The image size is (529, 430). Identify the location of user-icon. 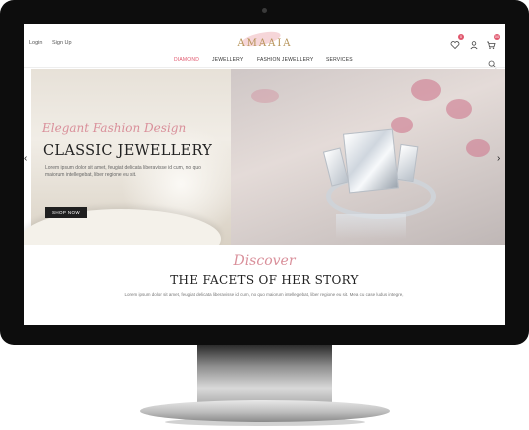
(474, 43).